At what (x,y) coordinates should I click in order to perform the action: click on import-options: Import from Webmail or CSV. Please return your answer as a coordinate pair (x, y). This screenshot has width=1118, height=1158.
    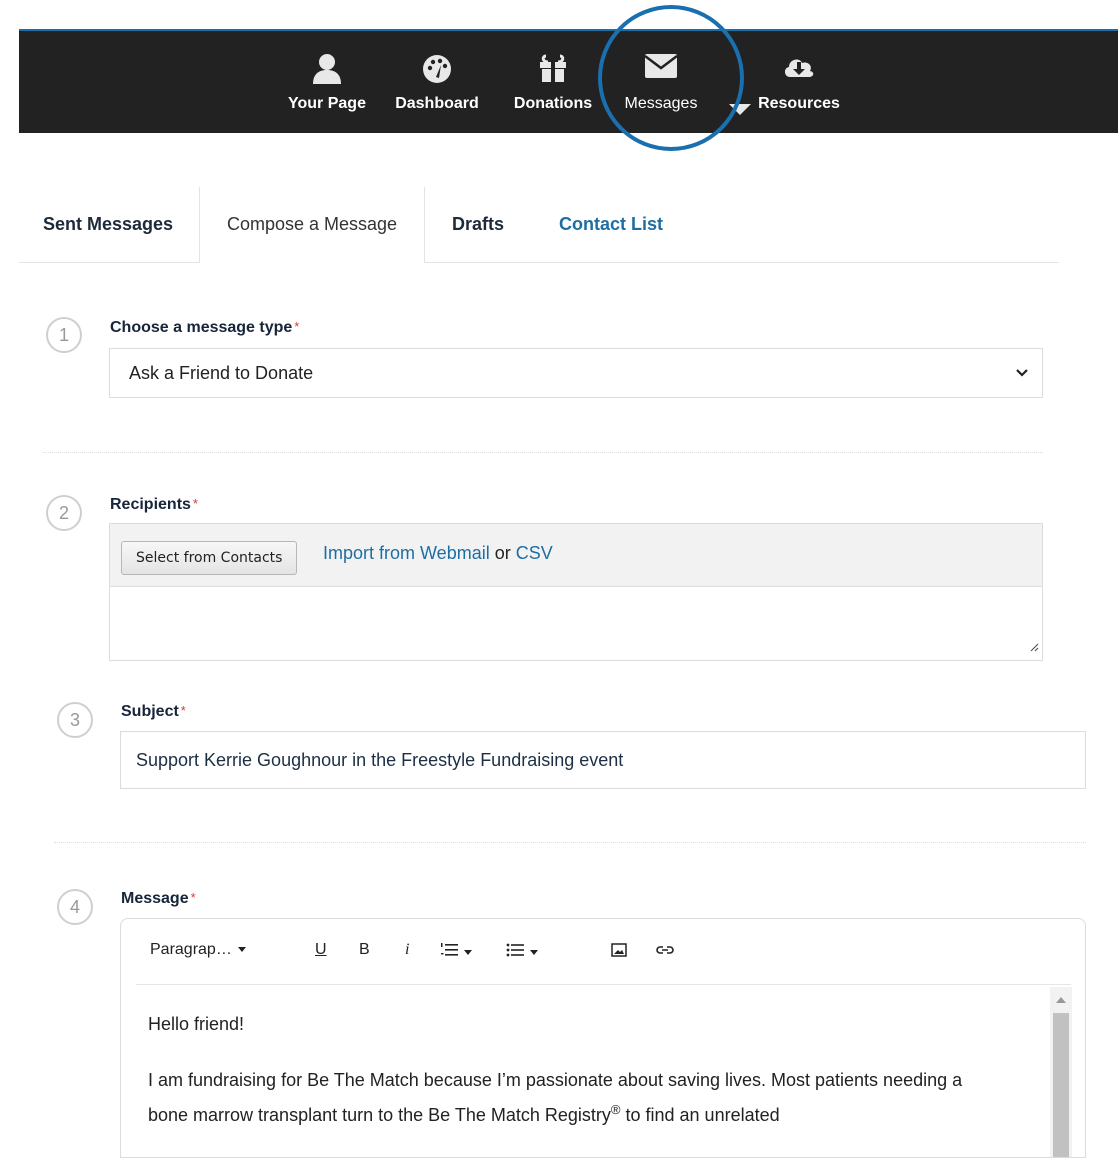
    Looking at the image, I should click on (438, 553).